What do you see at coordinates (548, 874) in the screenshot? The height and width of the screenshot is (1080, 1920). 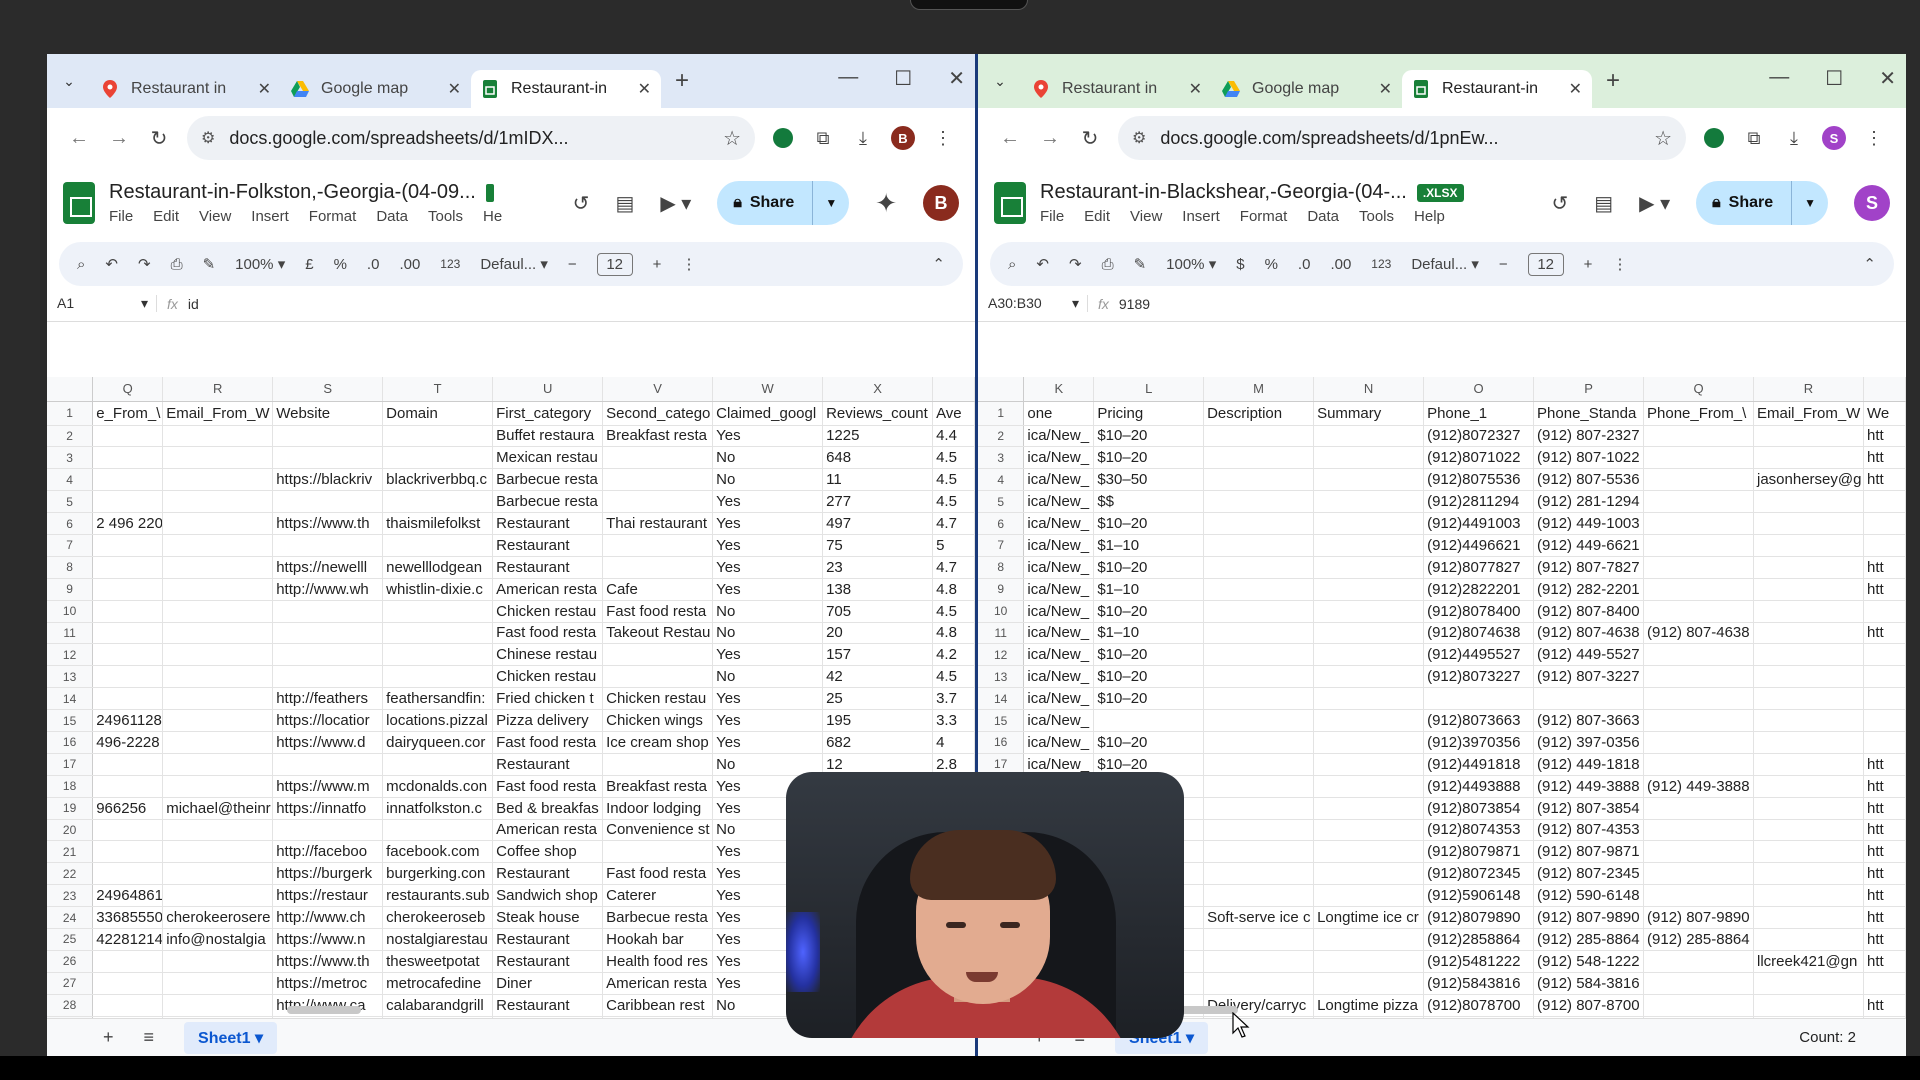 I see `table-cell: Restaurant` at bounding box center [548, 874].